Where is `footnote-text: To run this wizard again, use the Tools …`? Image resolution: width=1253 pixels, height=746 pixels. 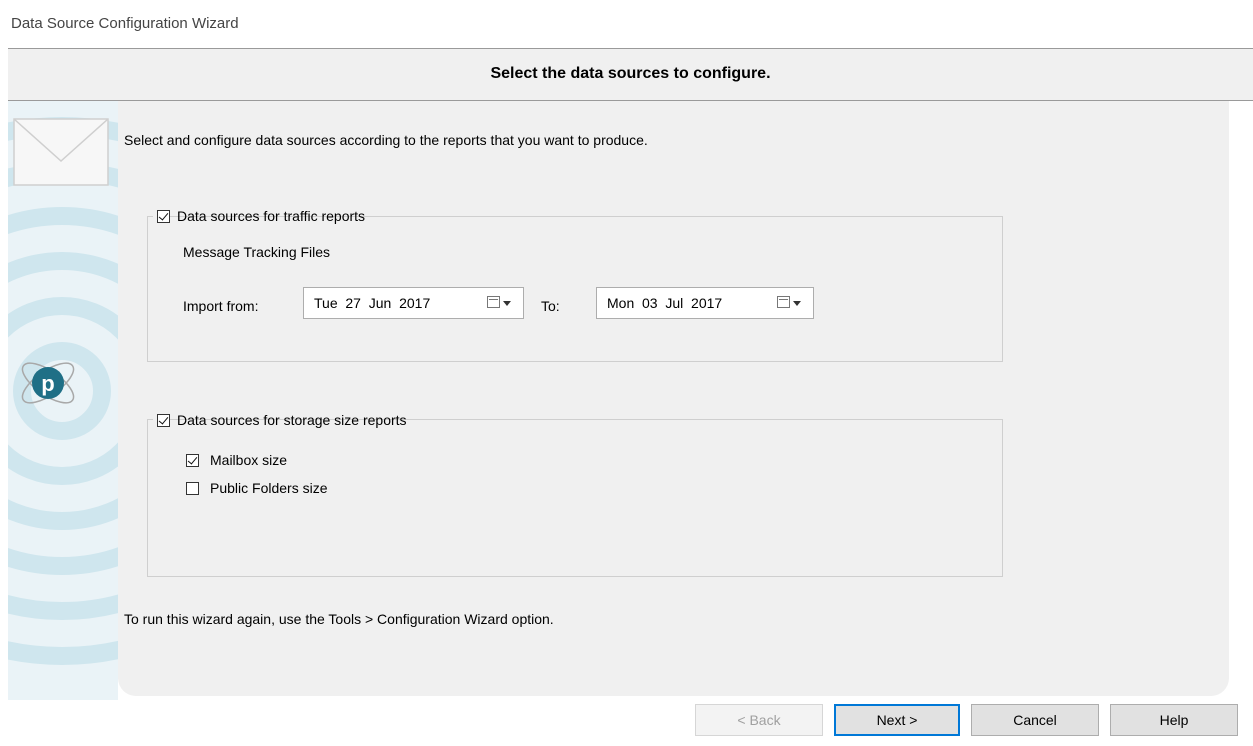
footnote-text: To run this wizard again, use the Tools … is located at coordinates (339, 619).